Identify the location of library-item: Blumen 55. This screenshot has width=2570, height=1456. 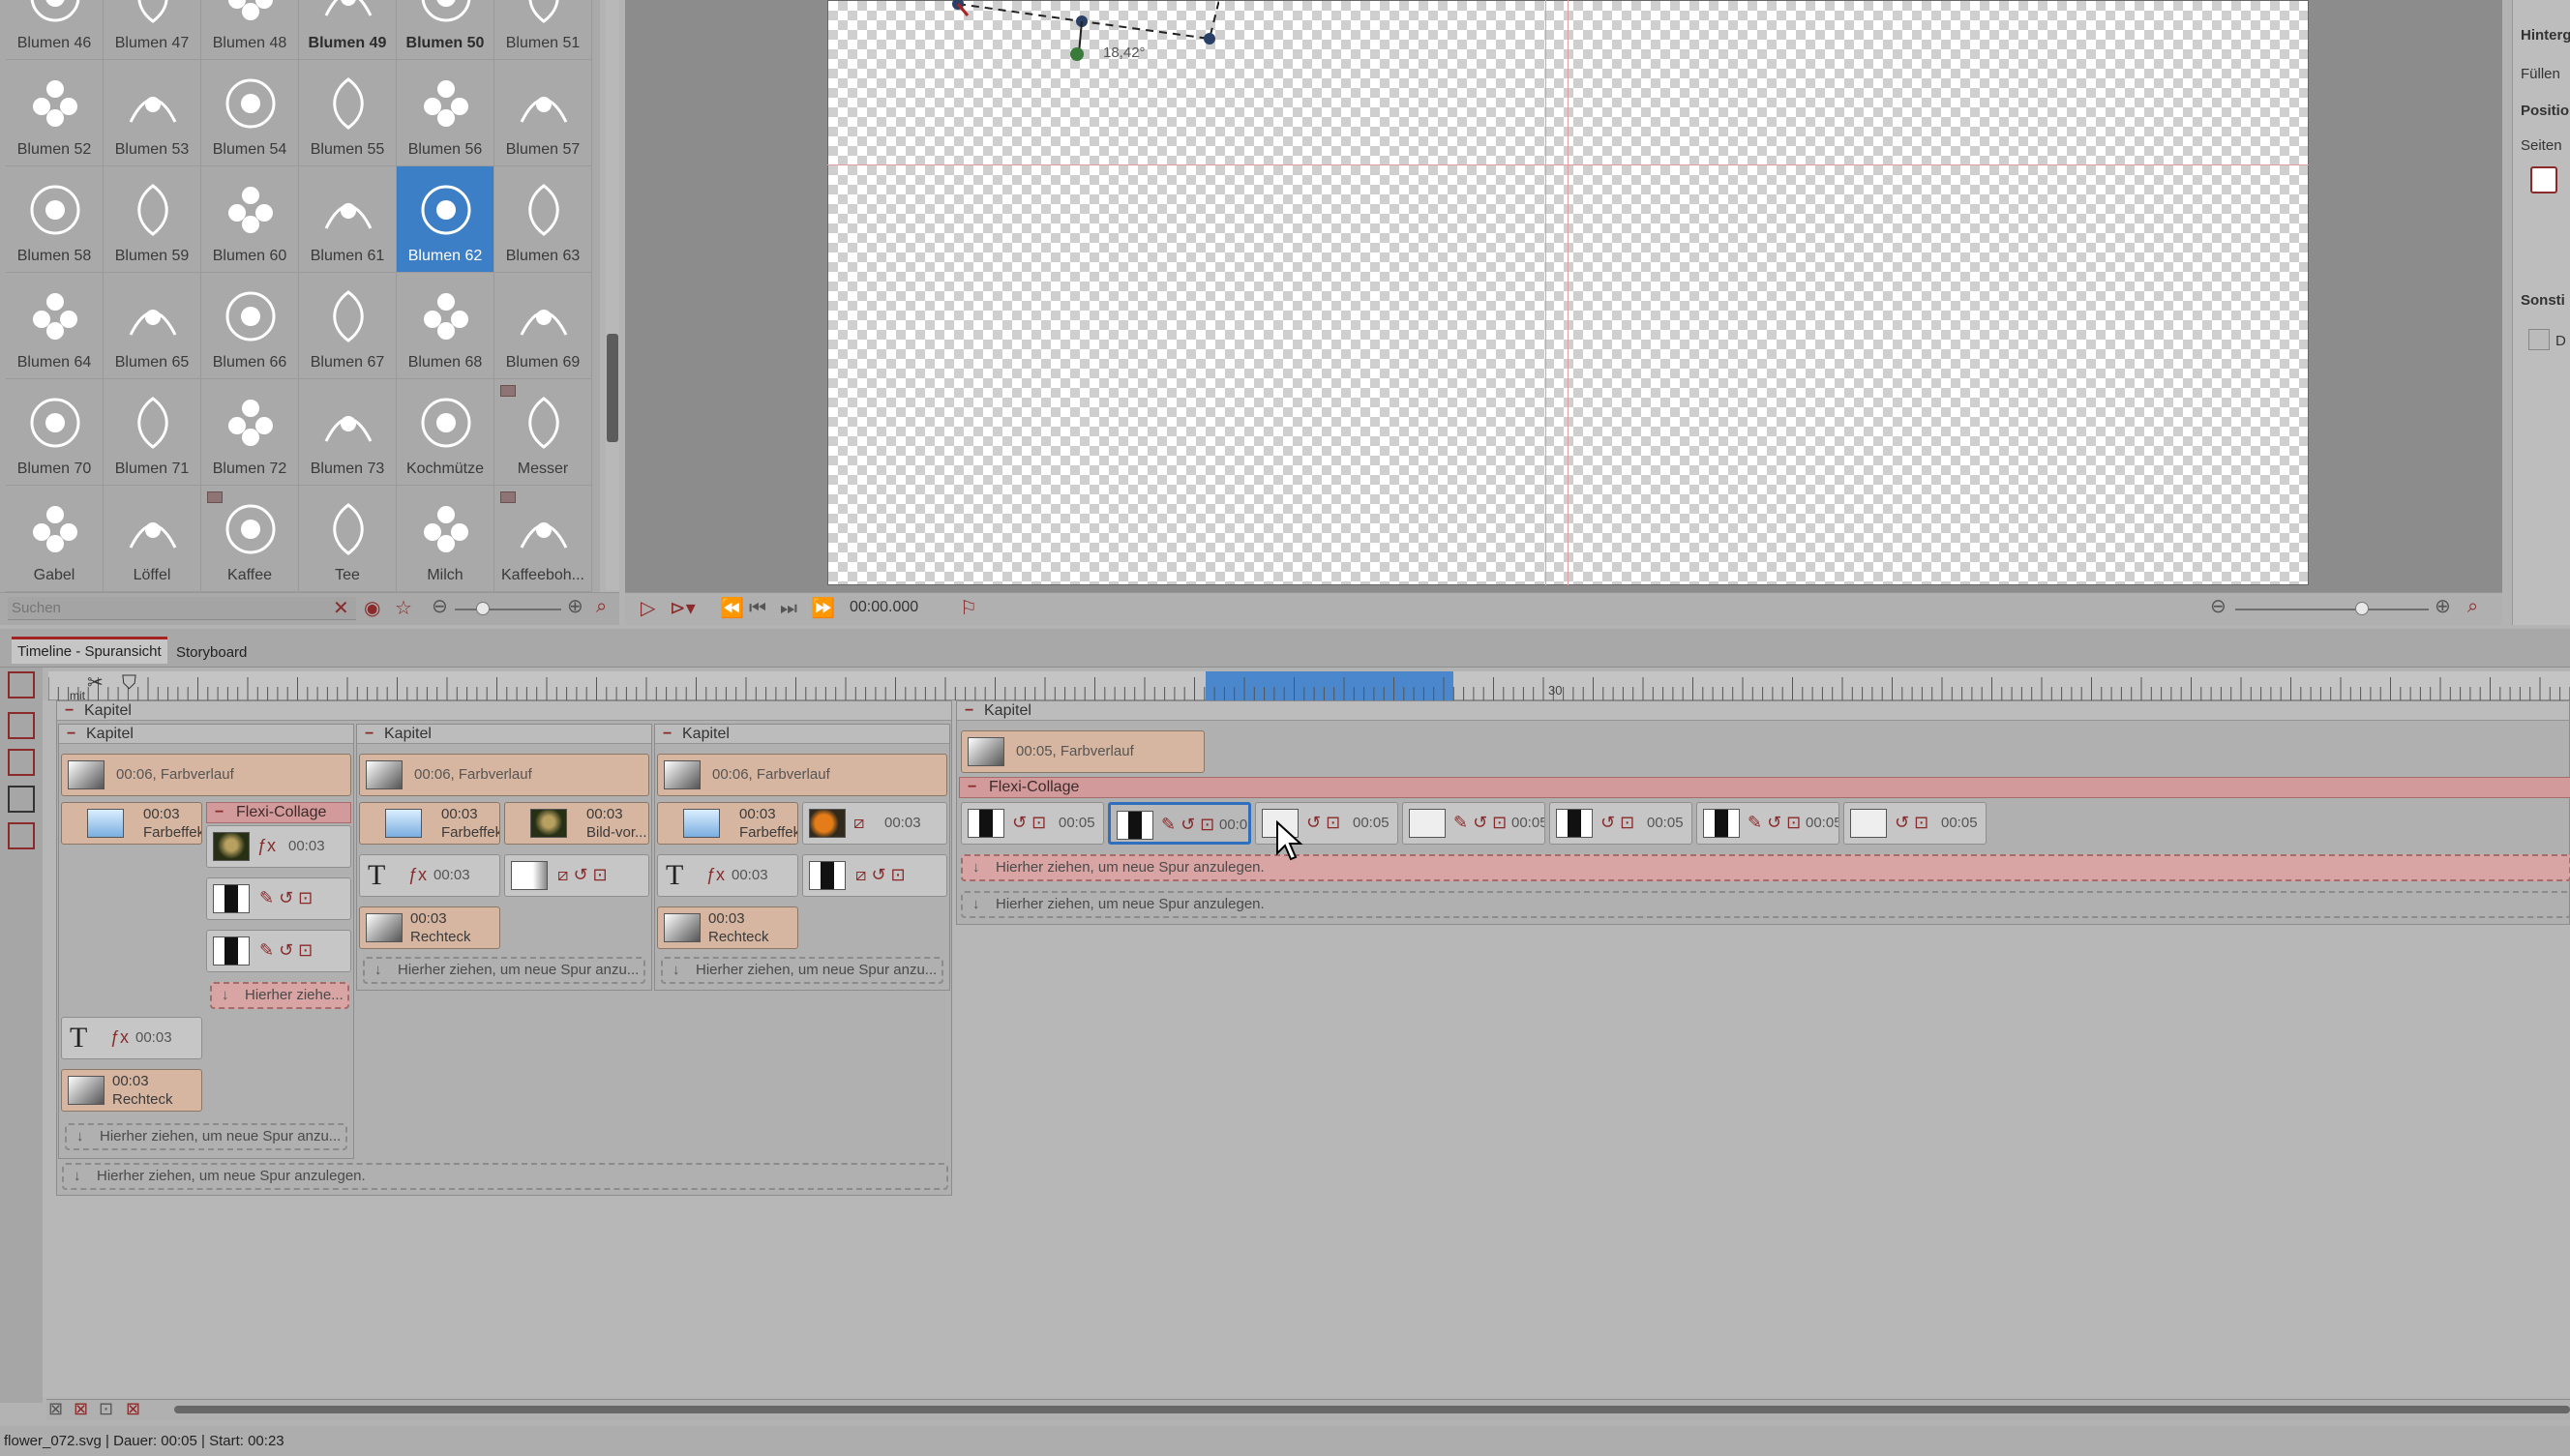
(348, 113).